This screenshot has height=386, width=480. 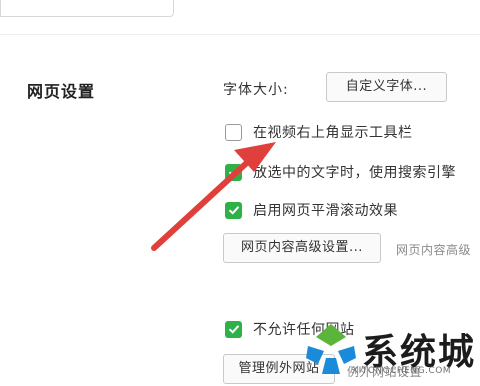 I want to click on section-title: 网页设置, so click(x=61, y=91).